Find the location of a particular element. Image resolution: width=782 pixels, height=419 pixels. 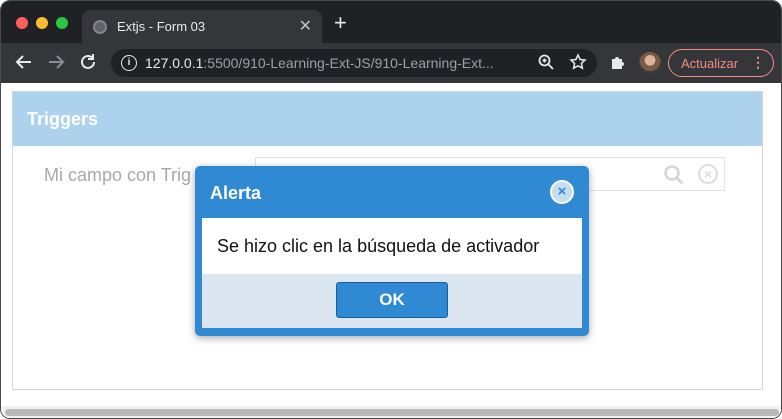

star-icon is located at coordinates (578, 64).